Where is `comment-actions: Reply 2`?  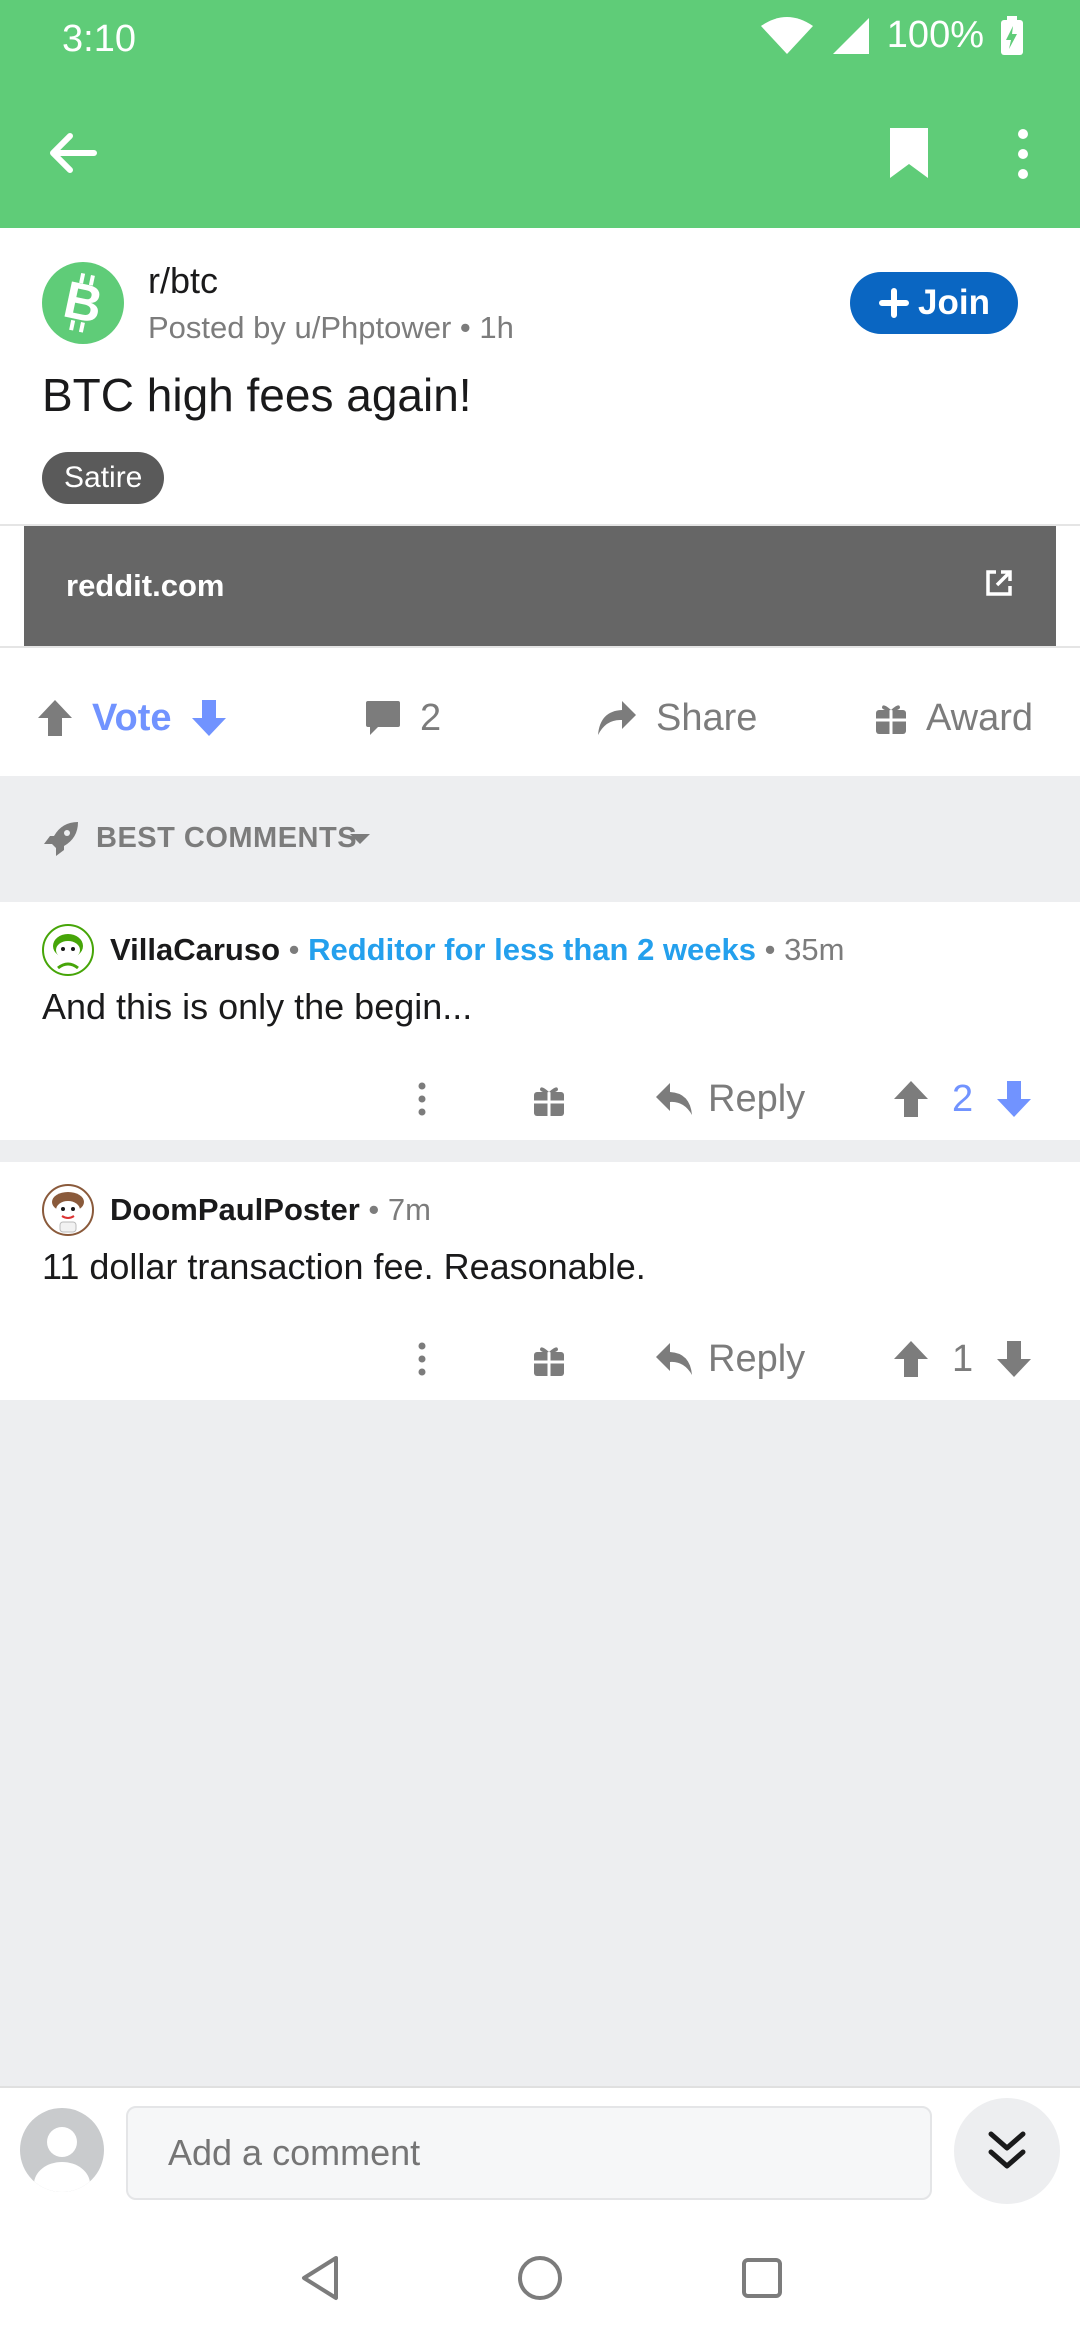
comment-actions: Reply 2 is located at coordinates (540, 1099).